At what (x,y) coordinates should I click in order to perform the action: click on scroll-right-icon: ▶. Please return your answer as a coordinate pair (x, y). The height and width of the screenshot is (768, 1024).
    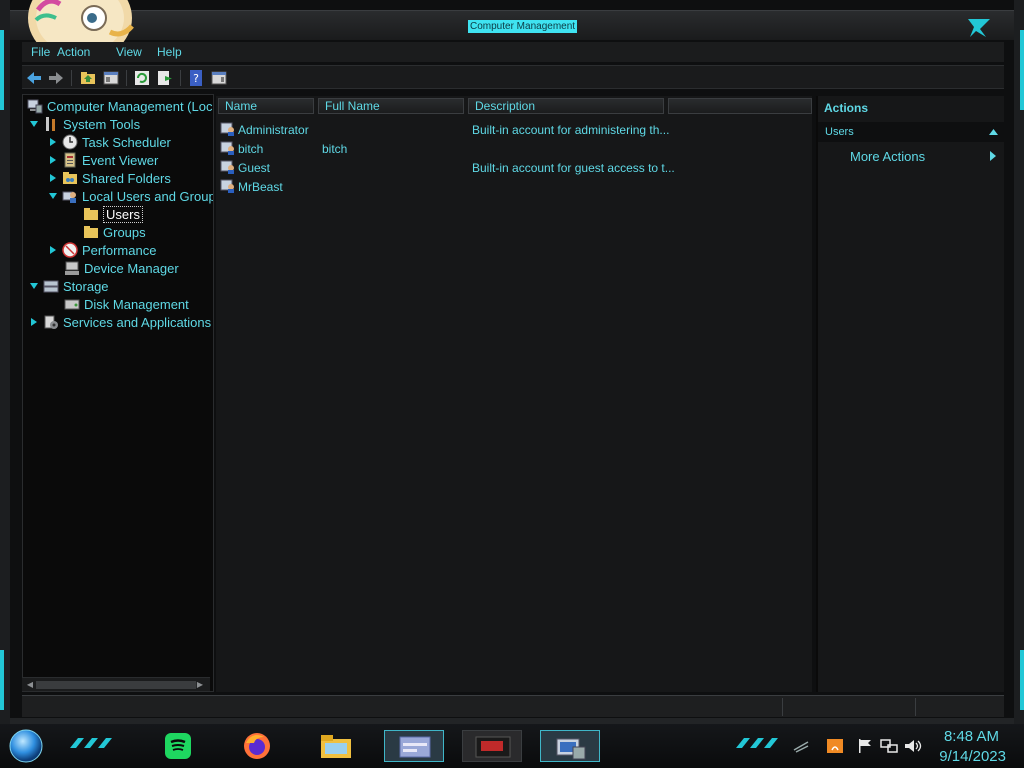
    Looking at the image, I should click on (200, 685).